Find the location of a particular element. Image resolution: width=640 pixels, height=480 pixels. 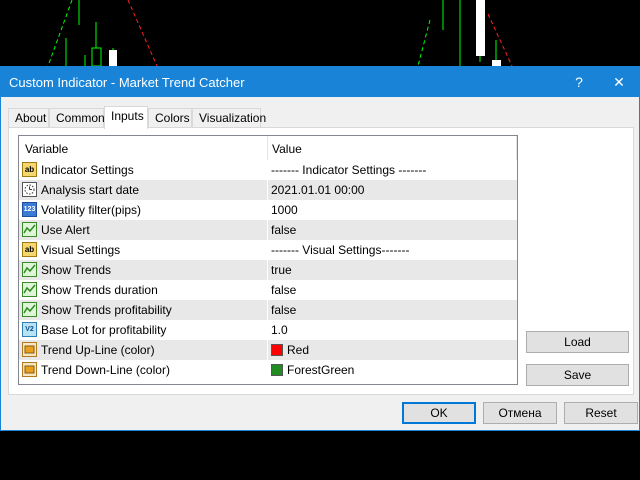

value-cell: 1.0 is located at coordinates (279, 330).